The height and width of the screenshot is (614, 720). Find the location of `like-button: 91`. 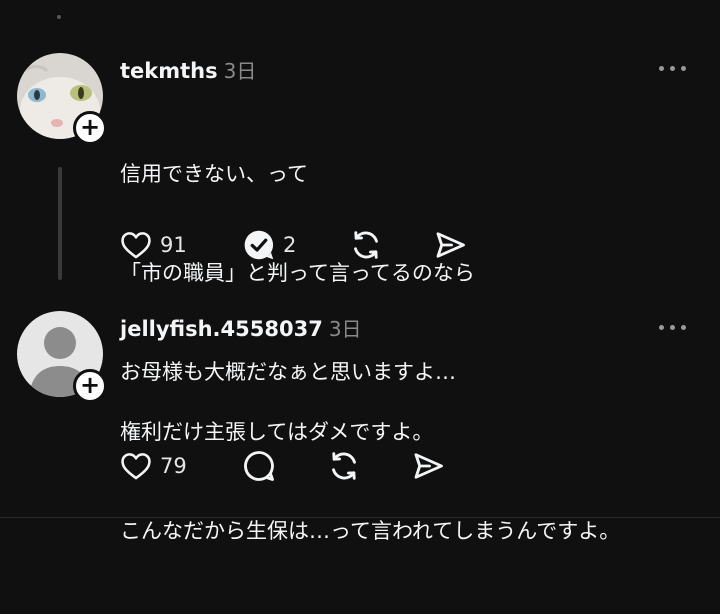

like-button: 91 is located at coordinates (152, 245).